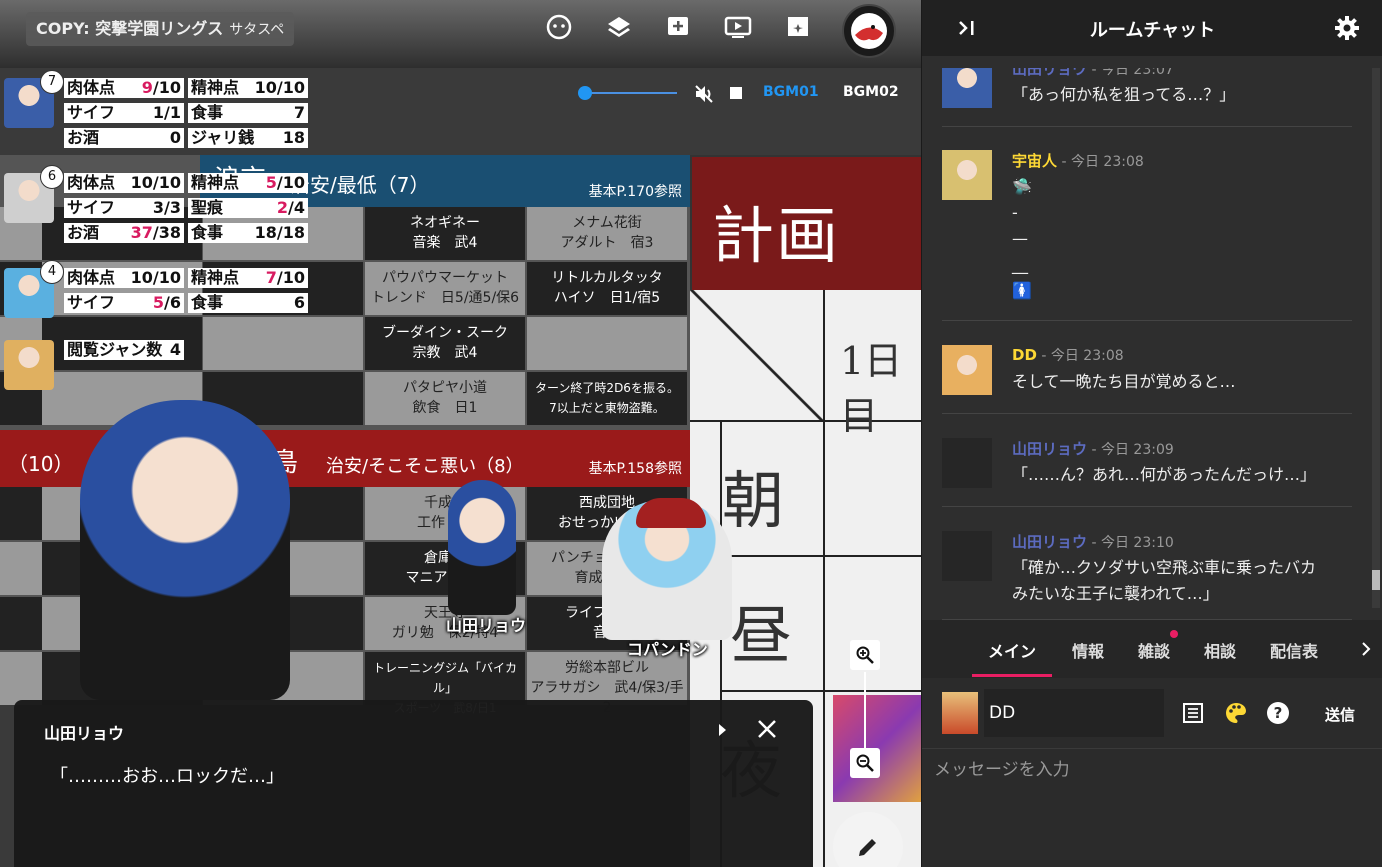  Describe the element at coordinates (607, 278) in the screenshot. I see `board-cell-name: リトルカルタッタ` at that location.